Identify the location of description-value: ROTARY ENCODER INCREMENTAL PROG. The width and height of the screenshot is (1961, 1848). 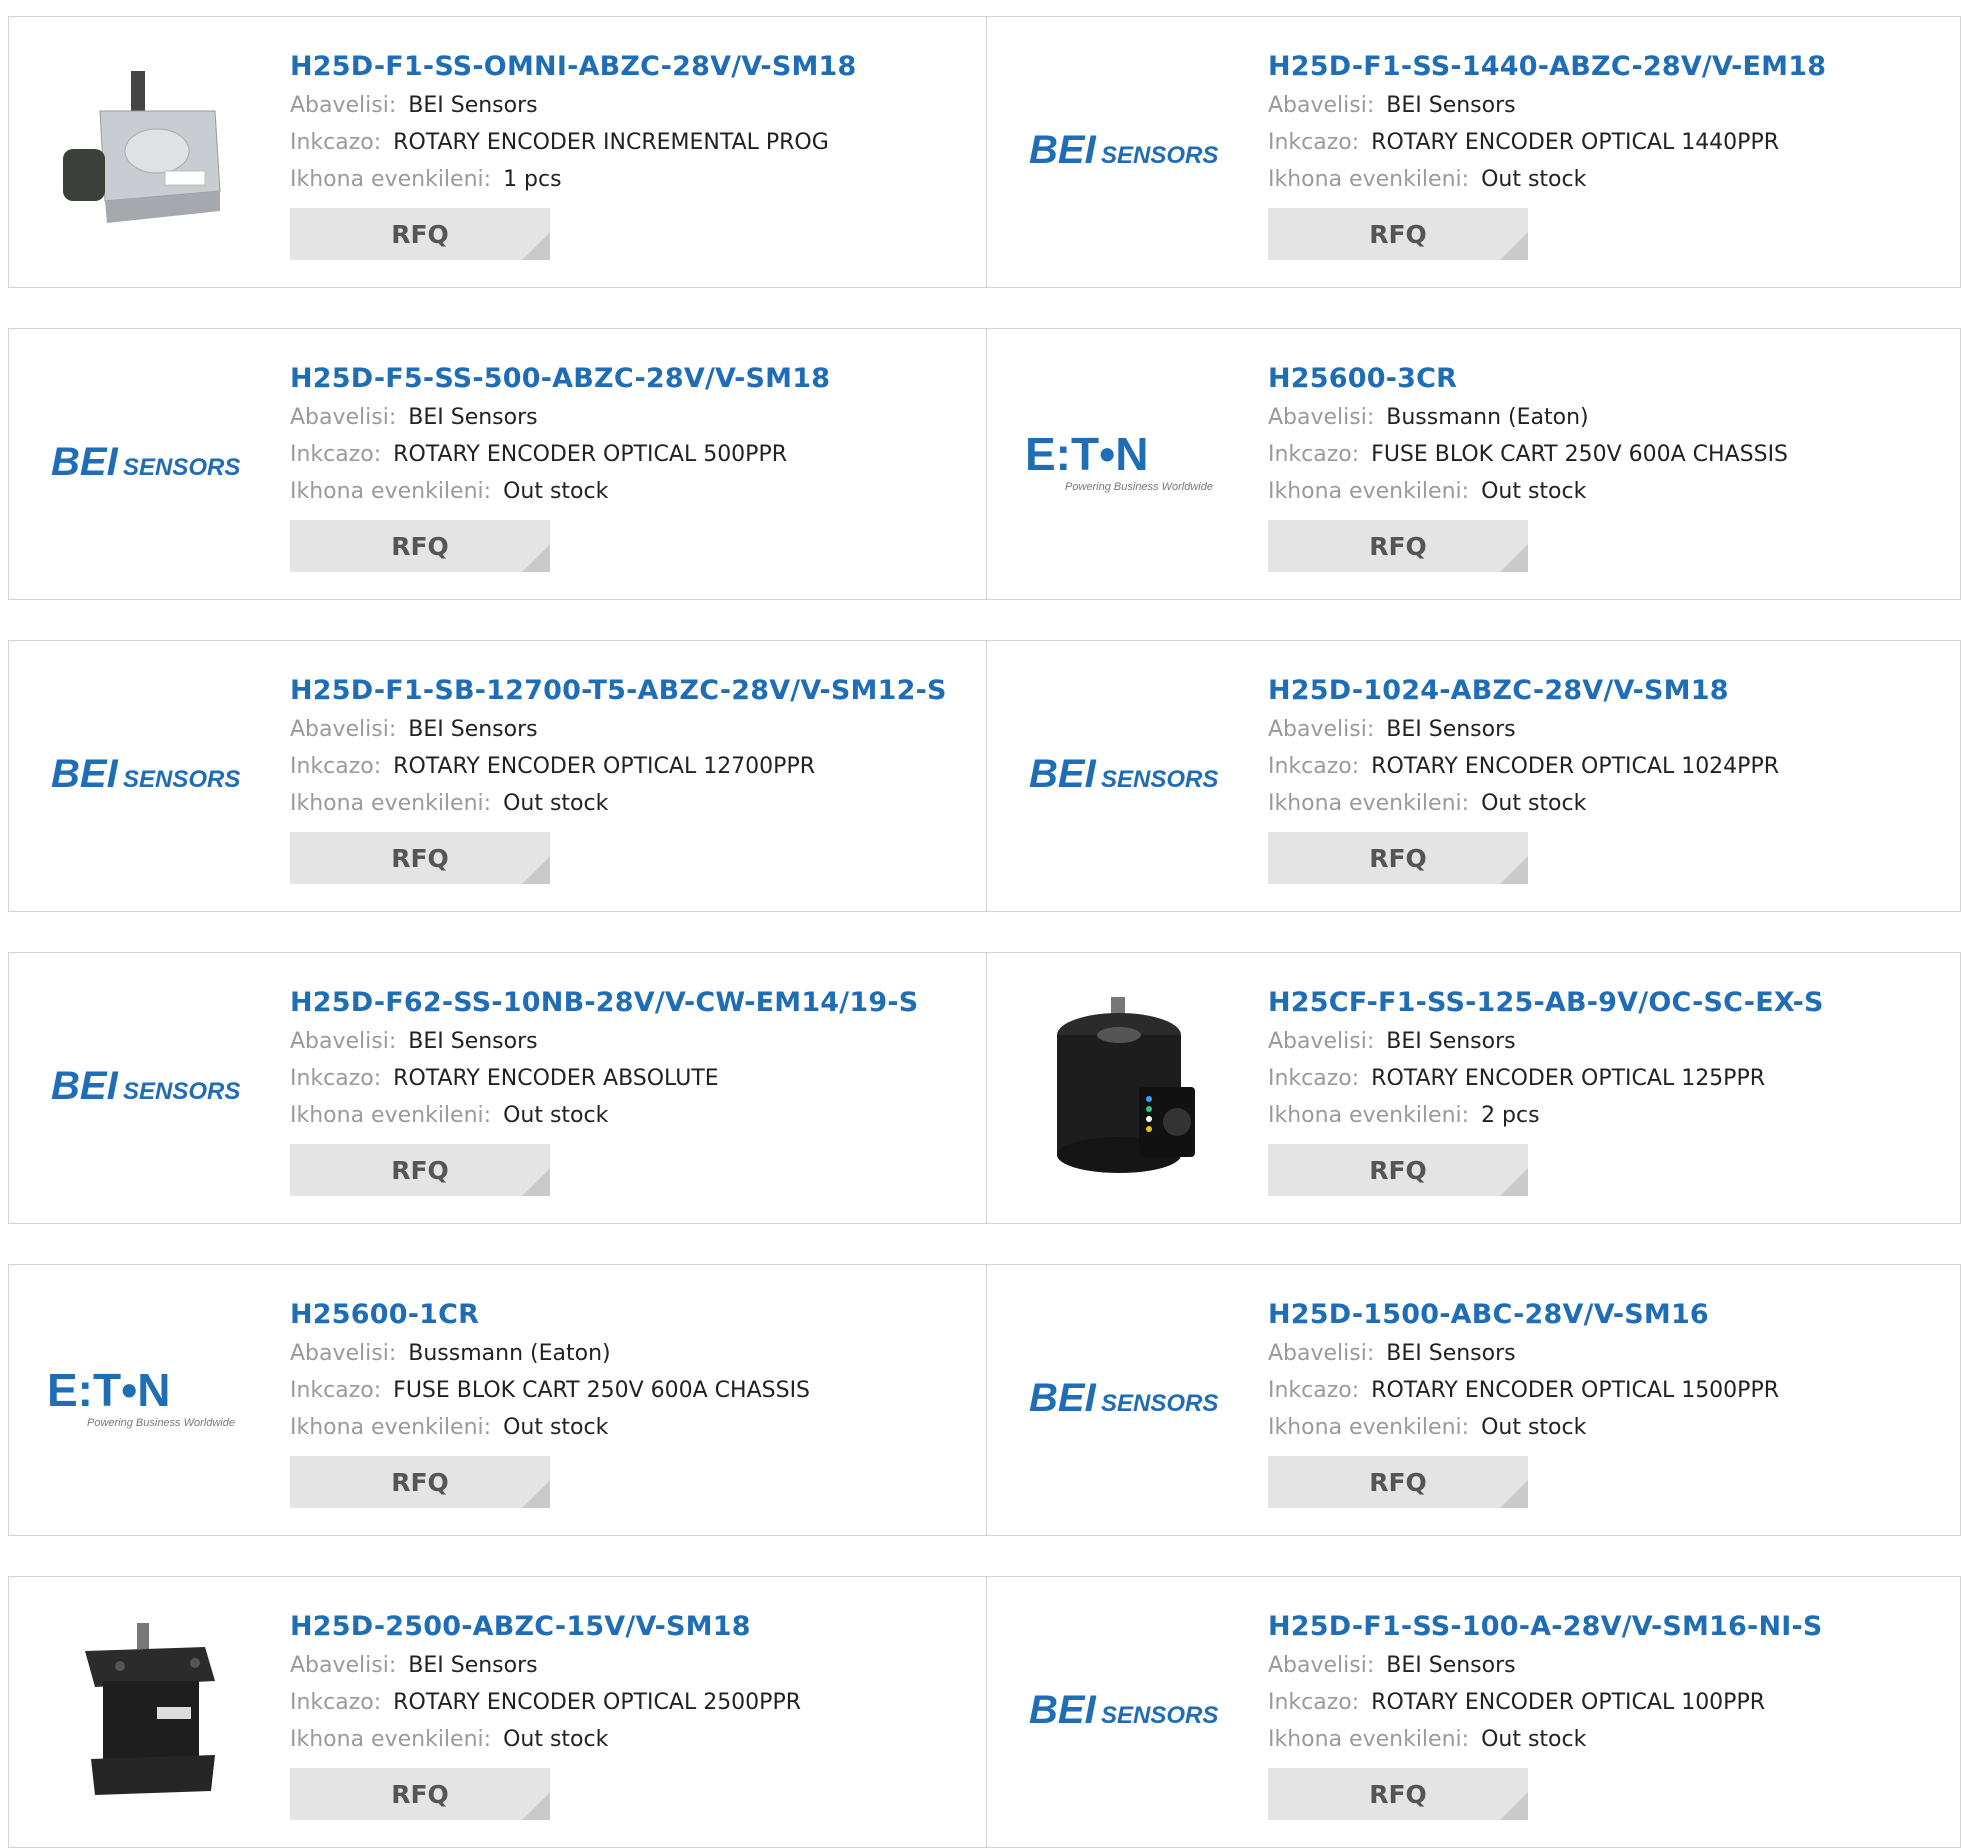
(611, 142).